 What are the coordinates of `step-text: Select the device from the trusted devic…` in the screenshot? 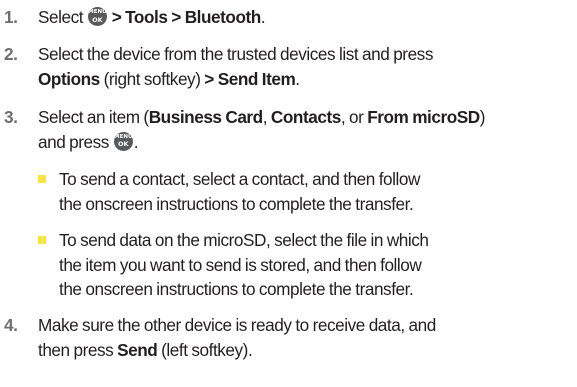 It's located at (307, 66).